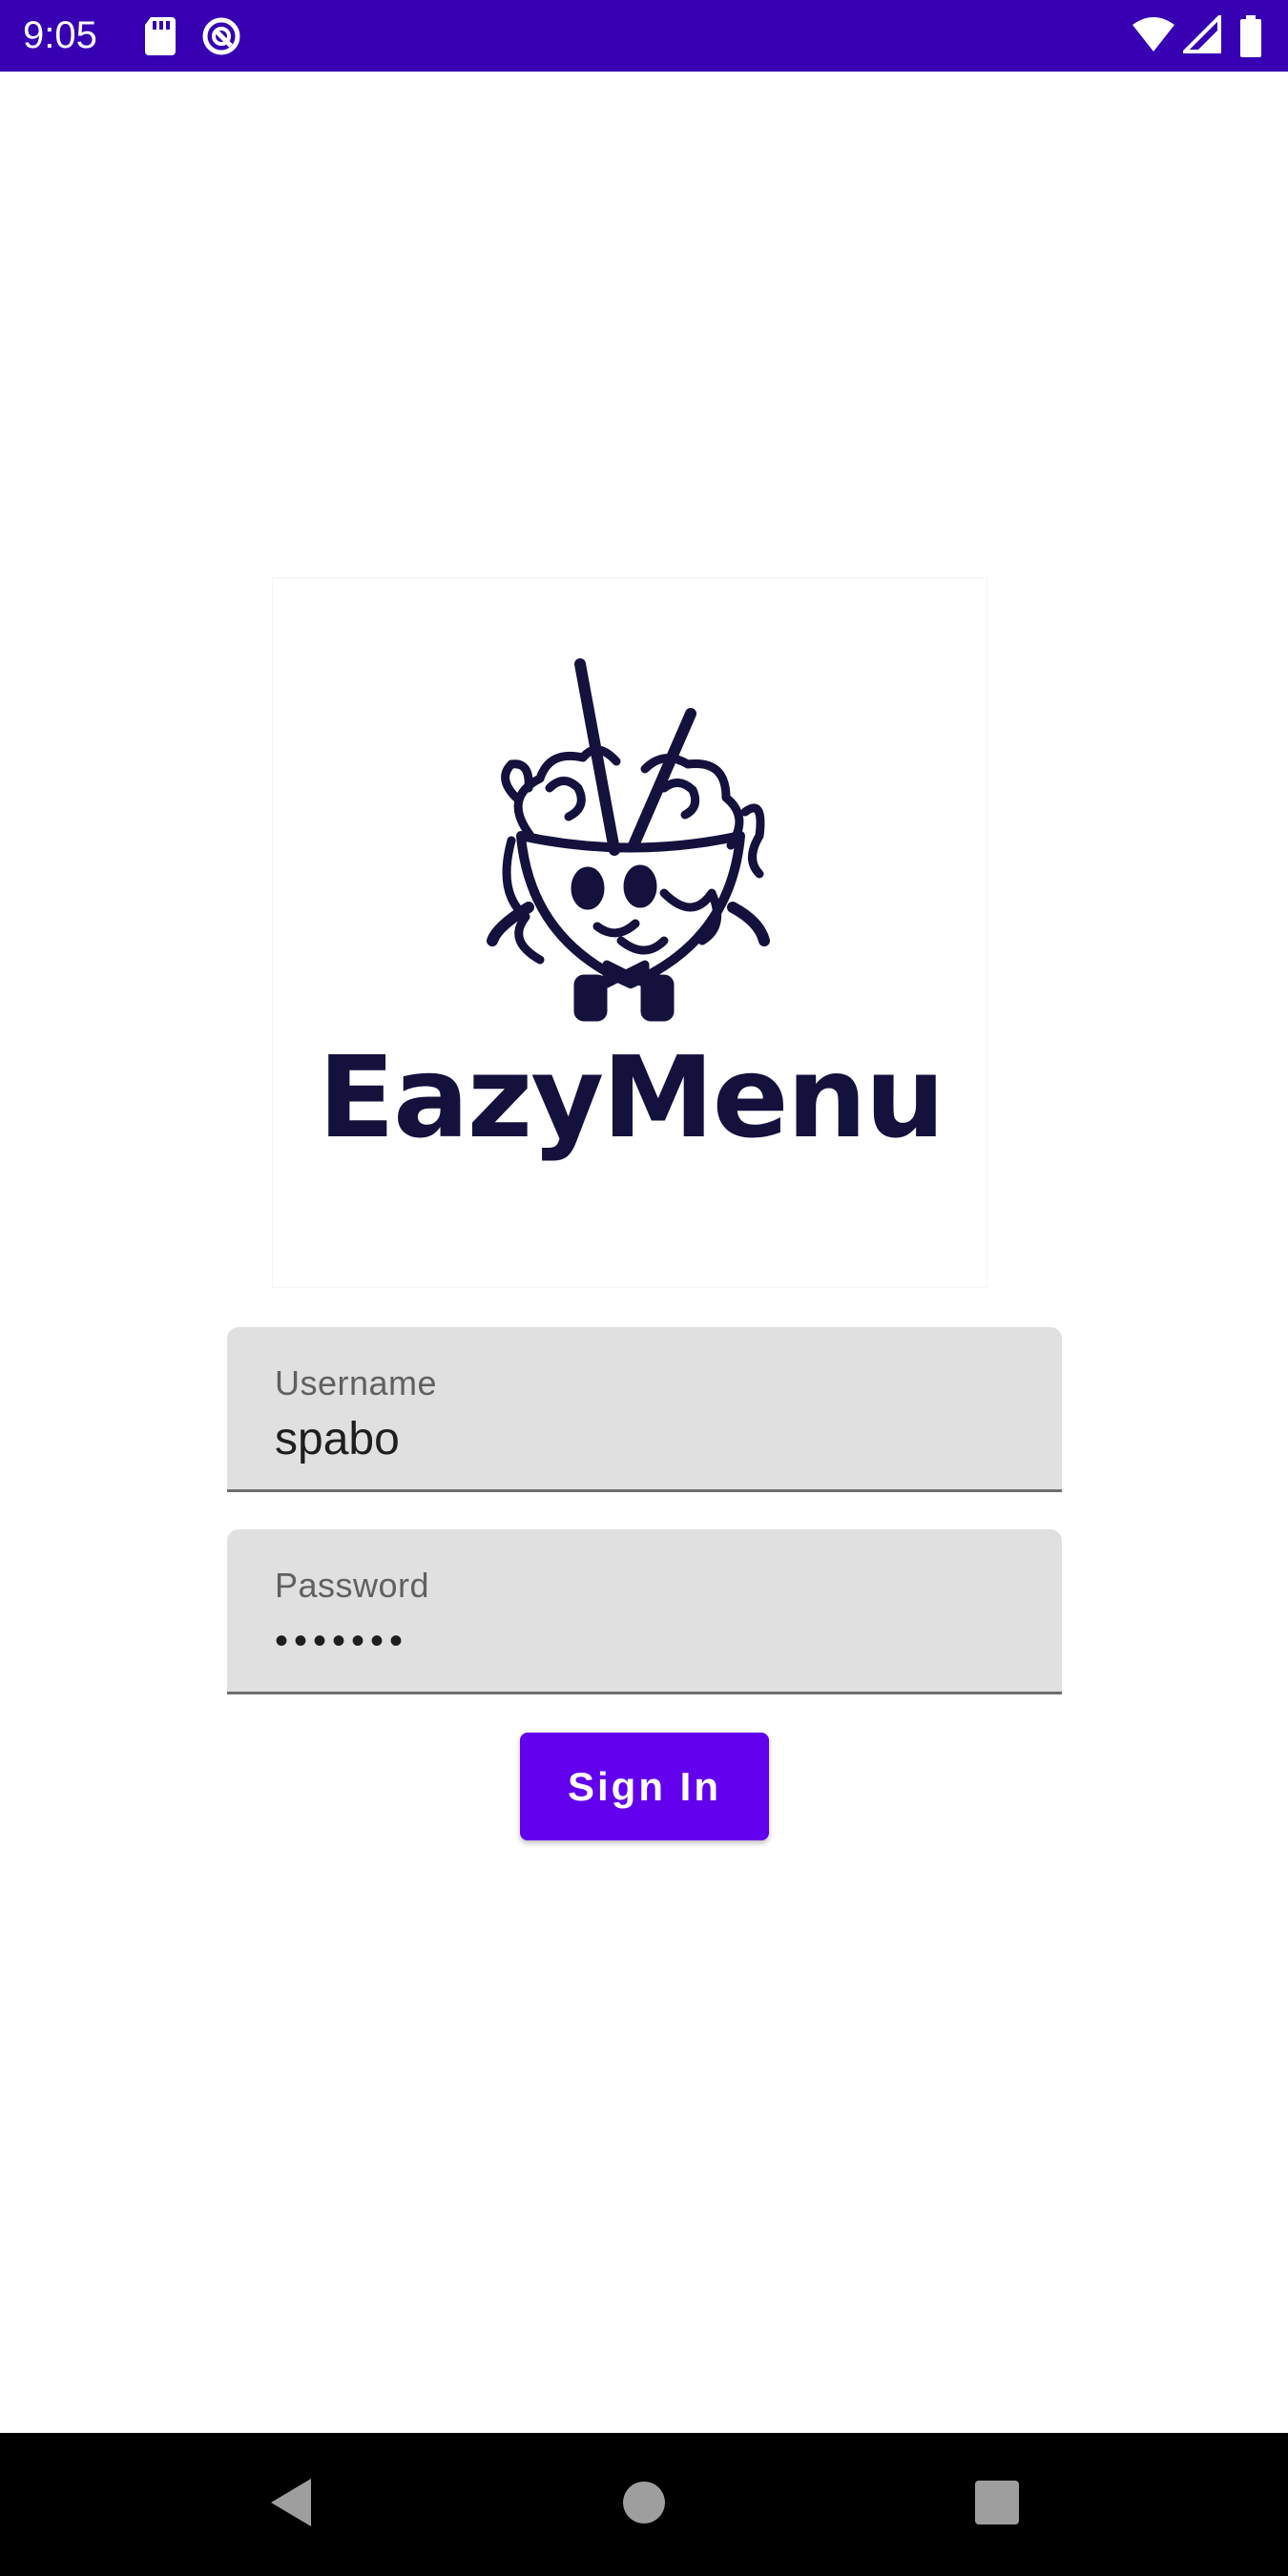  I want to click on username-input: spabo, so click(647, 1439).